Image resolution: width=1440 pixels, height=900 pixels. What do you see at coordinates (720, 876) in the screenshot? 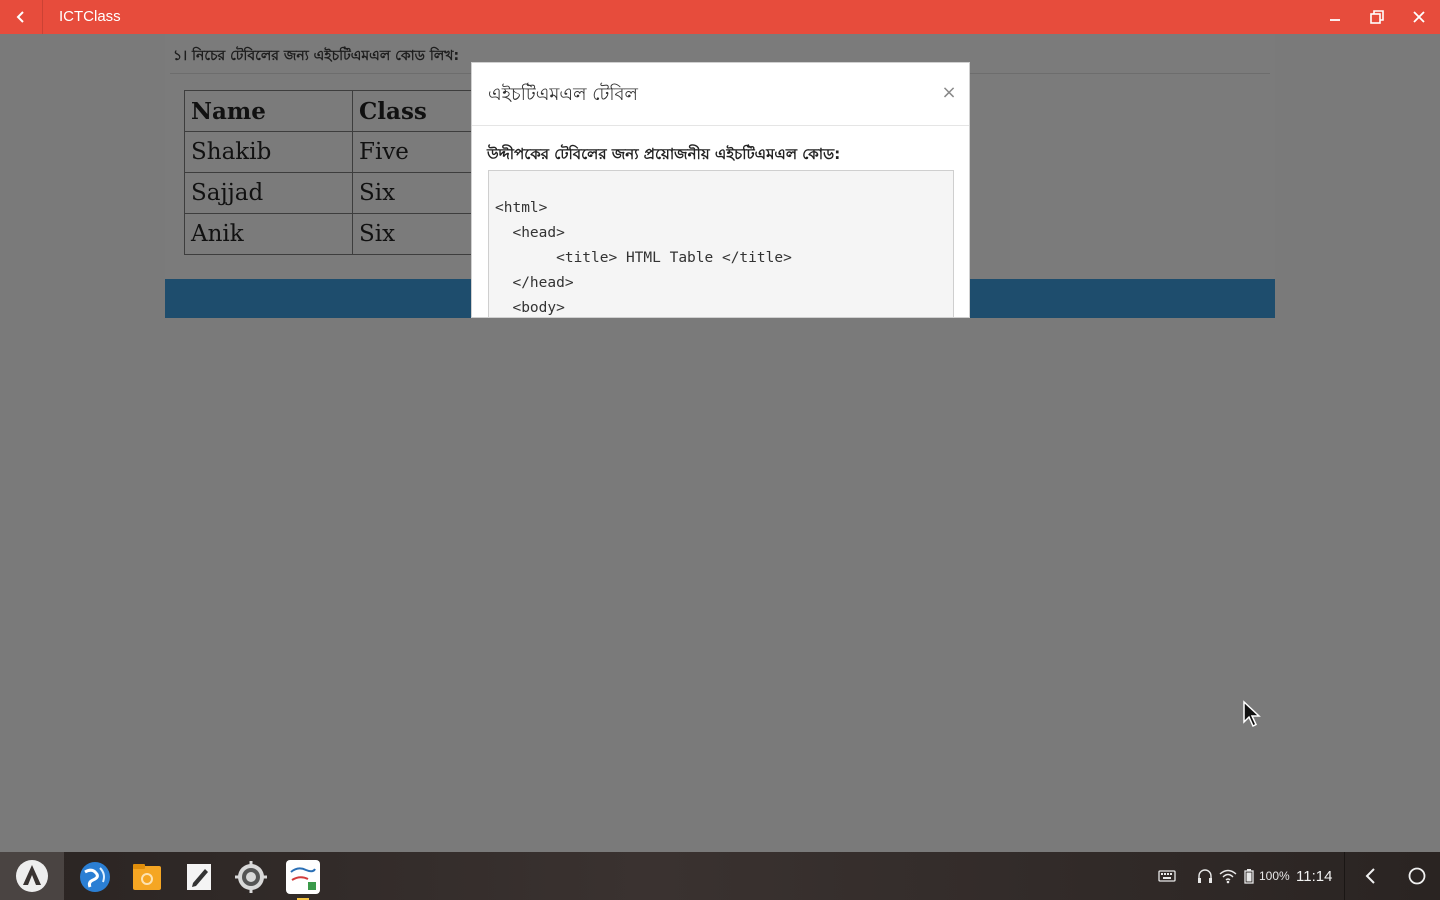
I see `taskbar: 100% 11:14` at bounding box center [720, 876].